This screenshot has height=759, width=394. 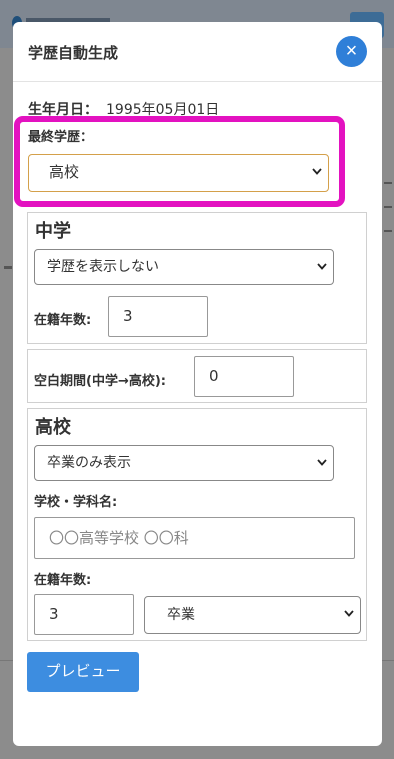 What do you see at coordinates (244, 376) in the screenshot?
I see `gap-input: 0` at bounding box center [244, 376].